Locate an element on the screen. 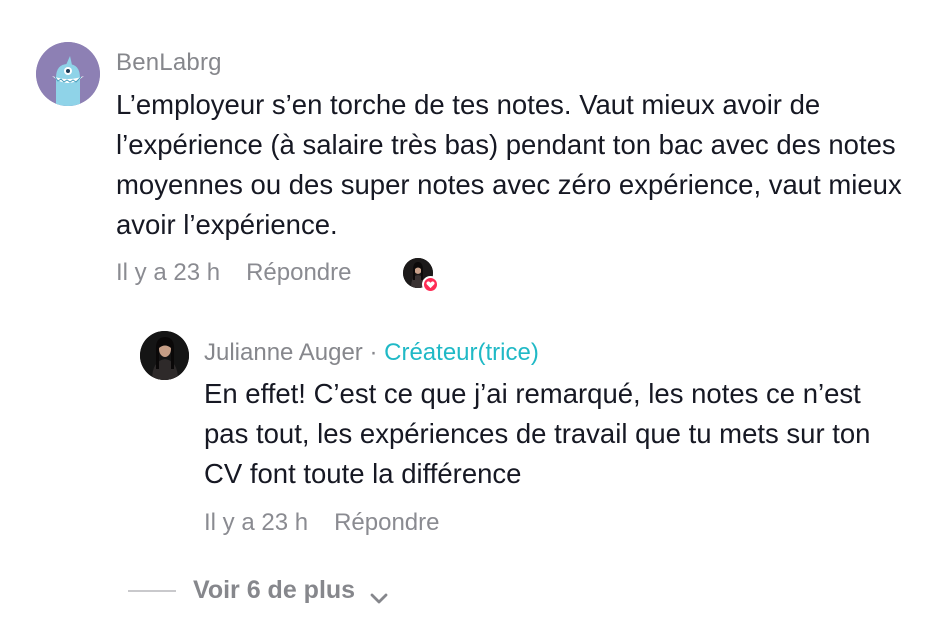  creator-badge: Créateur(trice) is located at coordinates (461, 352).